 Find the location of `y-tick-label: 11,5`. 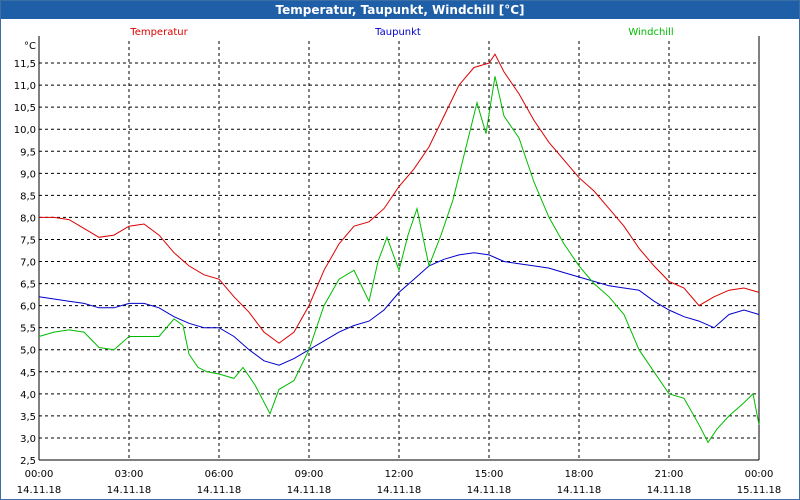

y-tick-label: 11,5 is located at coordinates (25, 64).